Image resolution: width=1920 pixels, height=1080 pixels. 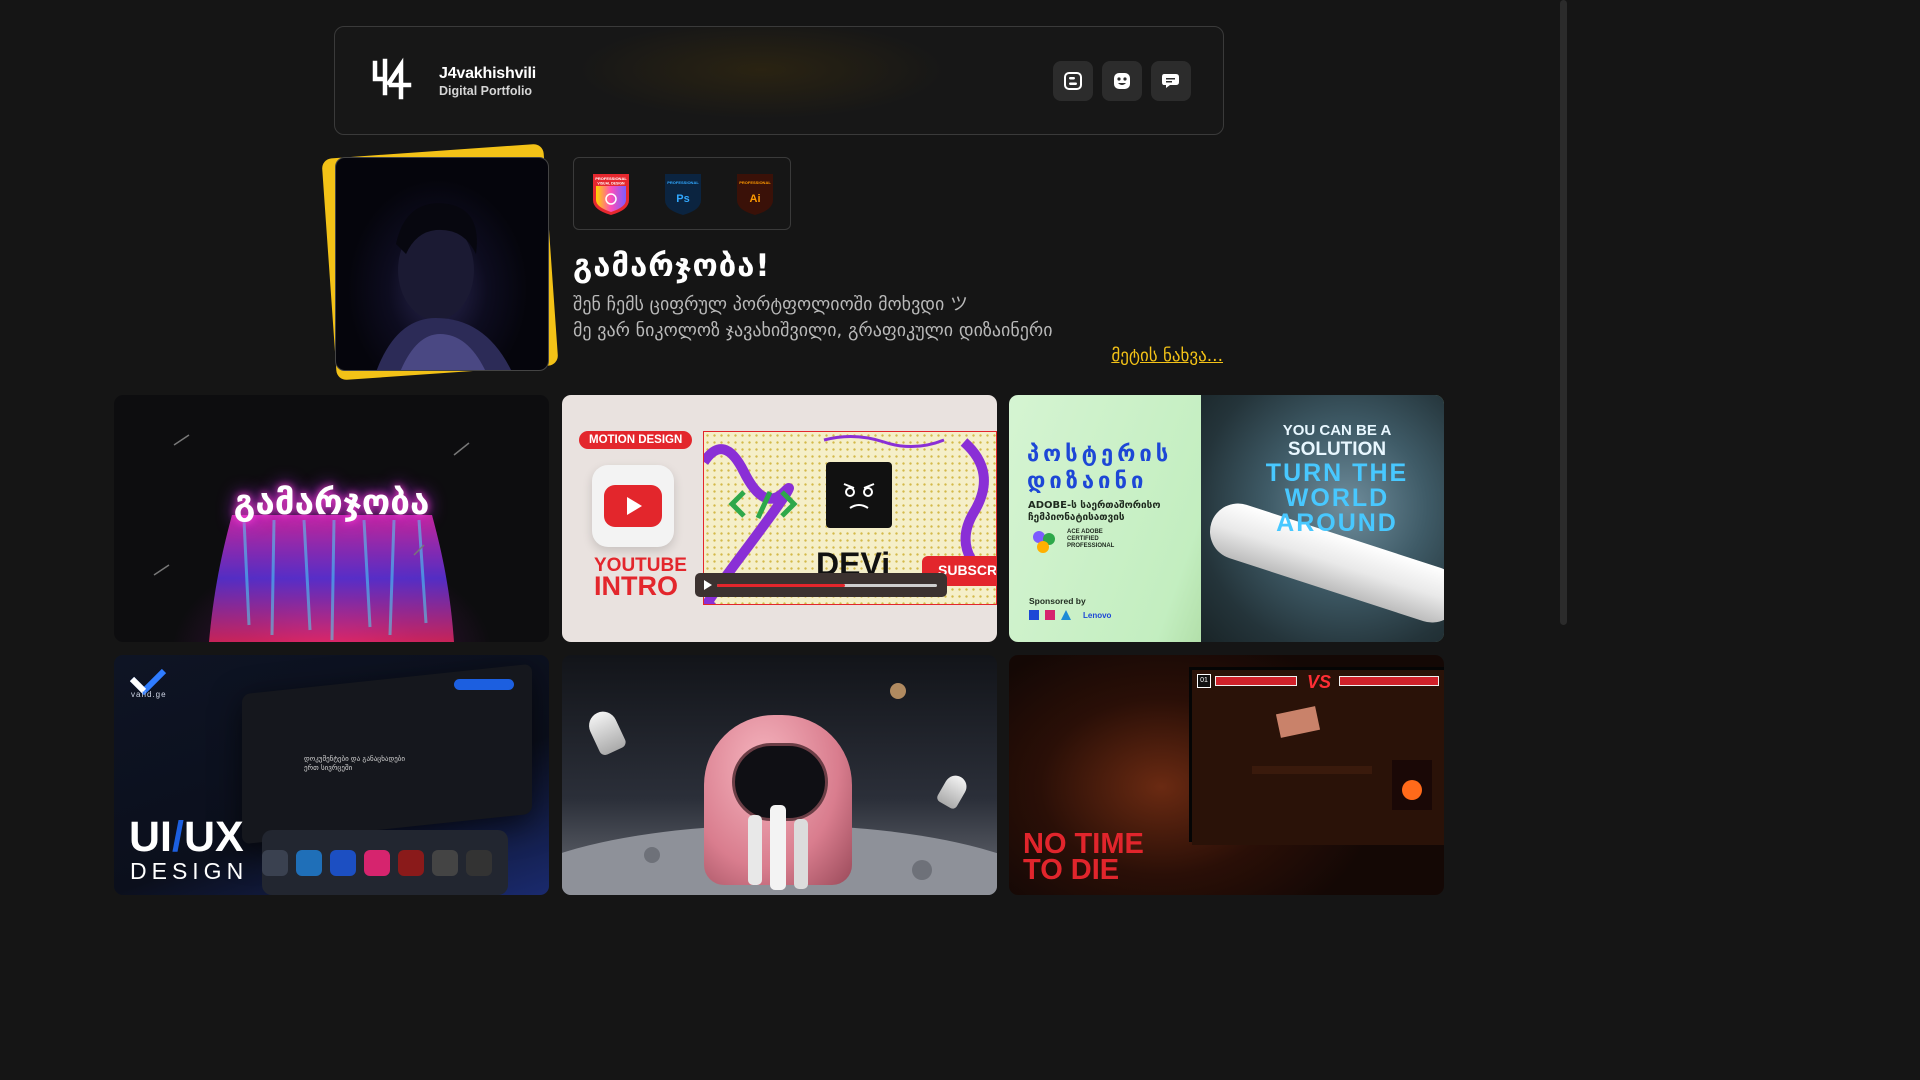 I want to click on versus-label: VS, so click(x=1319, y=682).